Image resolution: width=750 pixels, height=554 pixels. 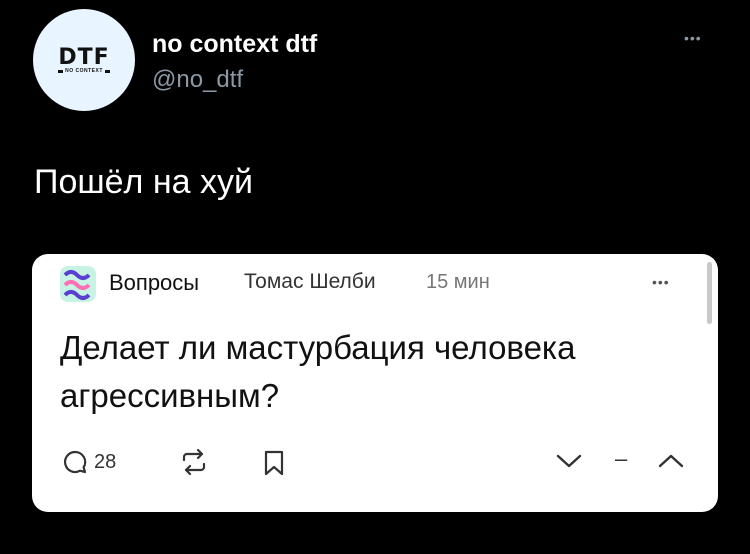 I want to click on profile-handle: @no_dtf, so click(x=197, y=80).